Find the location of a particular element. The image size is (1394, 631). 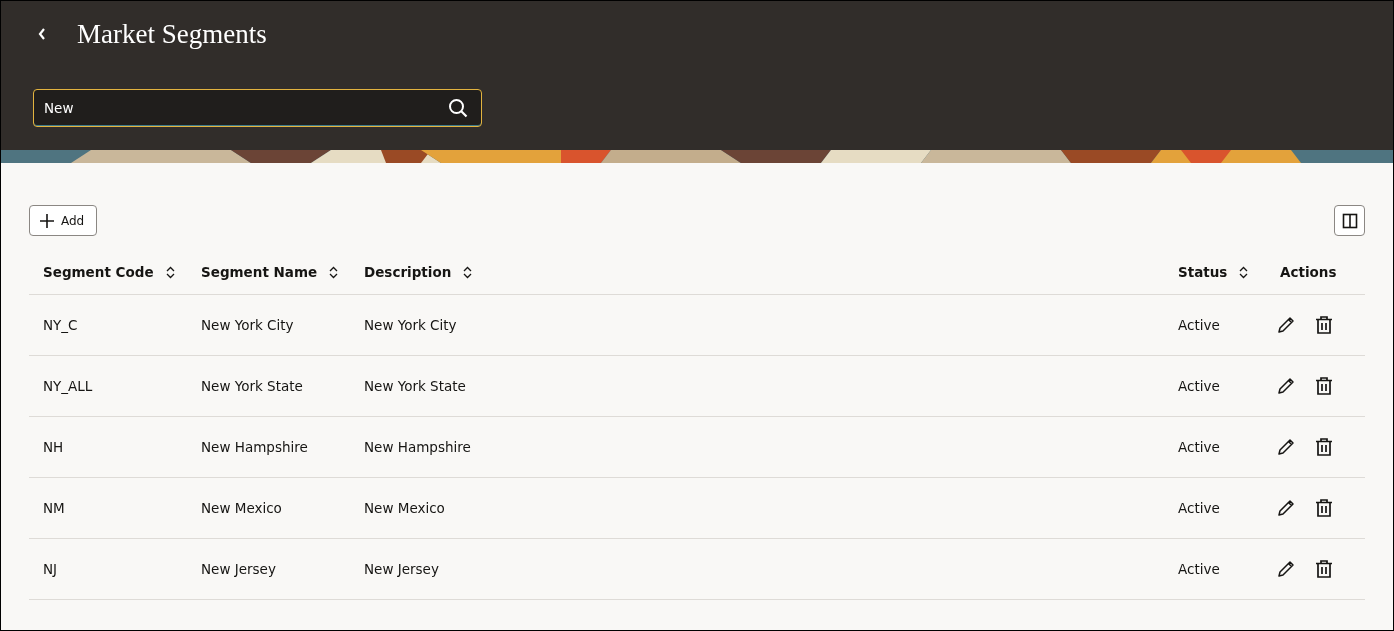

columns-icon is located at coordinates (1349, 220).